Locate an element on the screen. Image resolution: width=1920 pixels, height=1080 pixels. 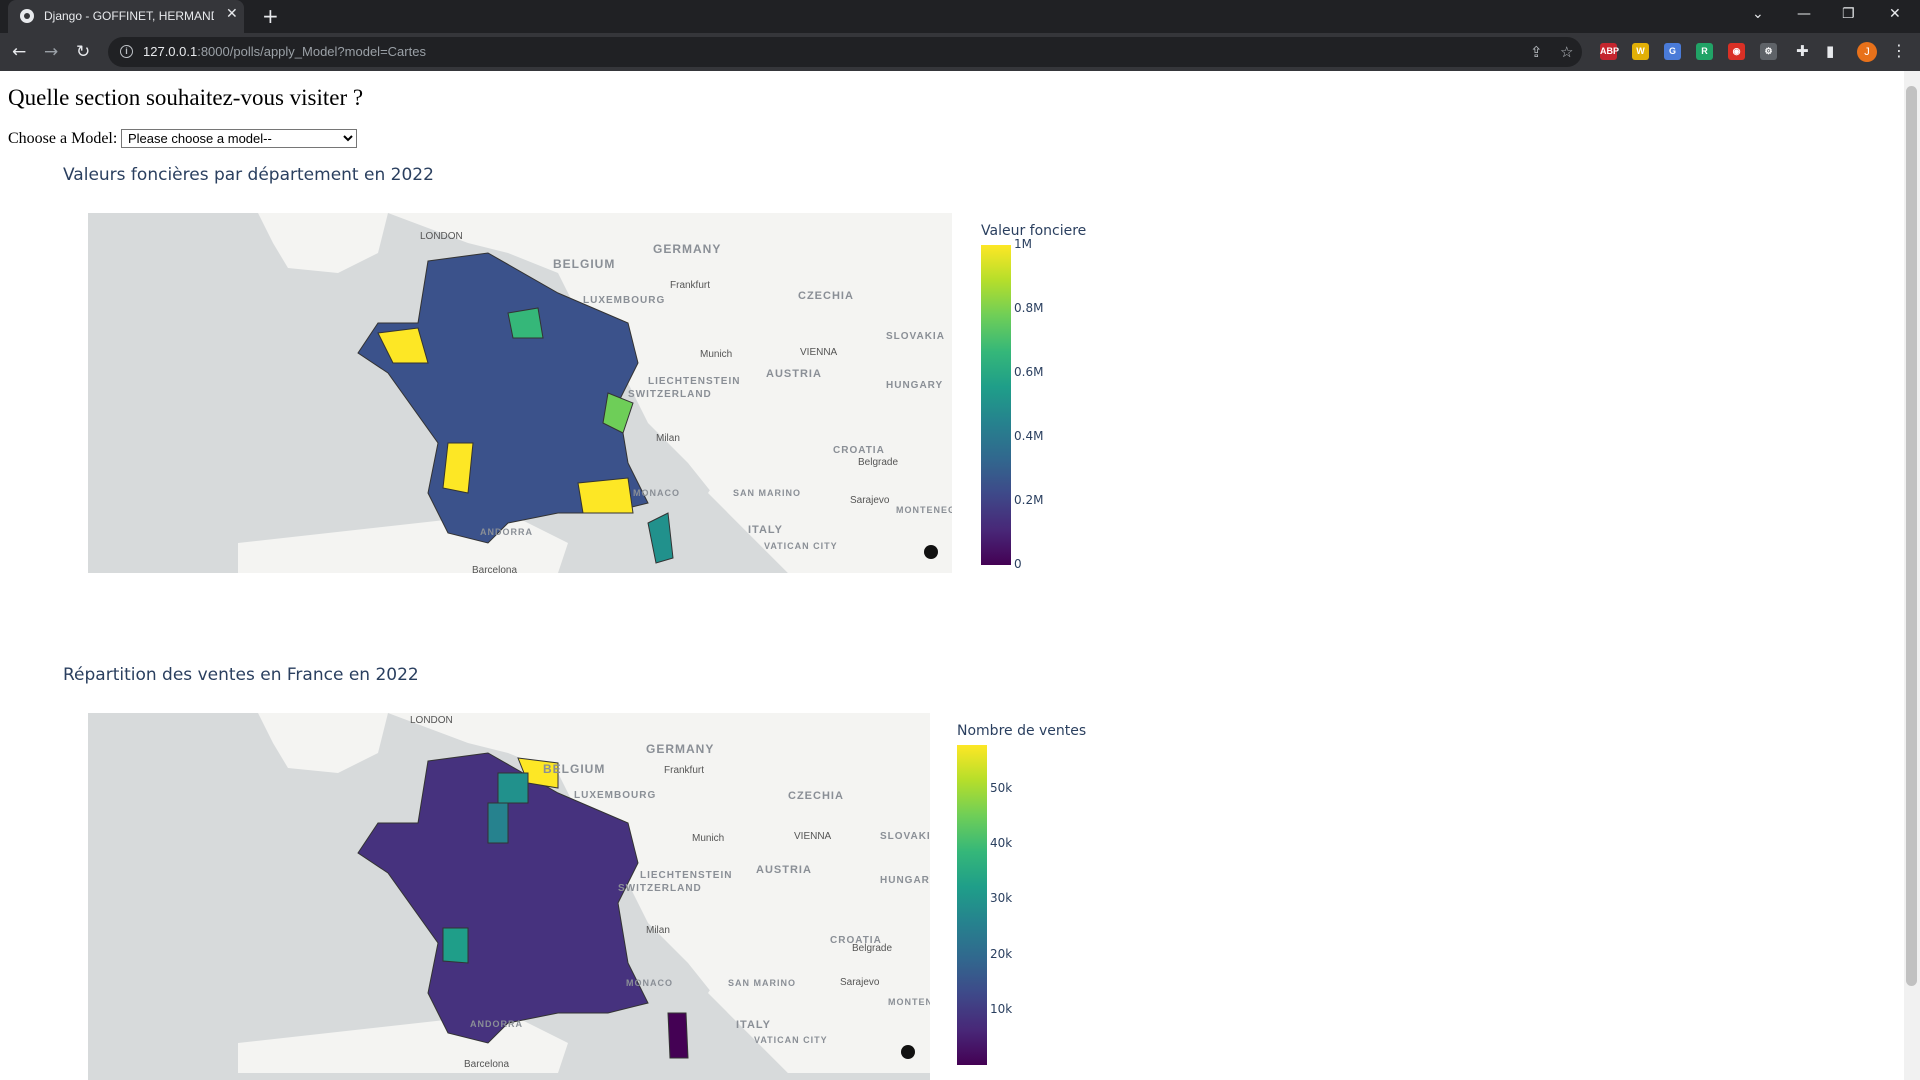
colorbar-tick-label: 0.4M is located at coordinates (1029, 436).